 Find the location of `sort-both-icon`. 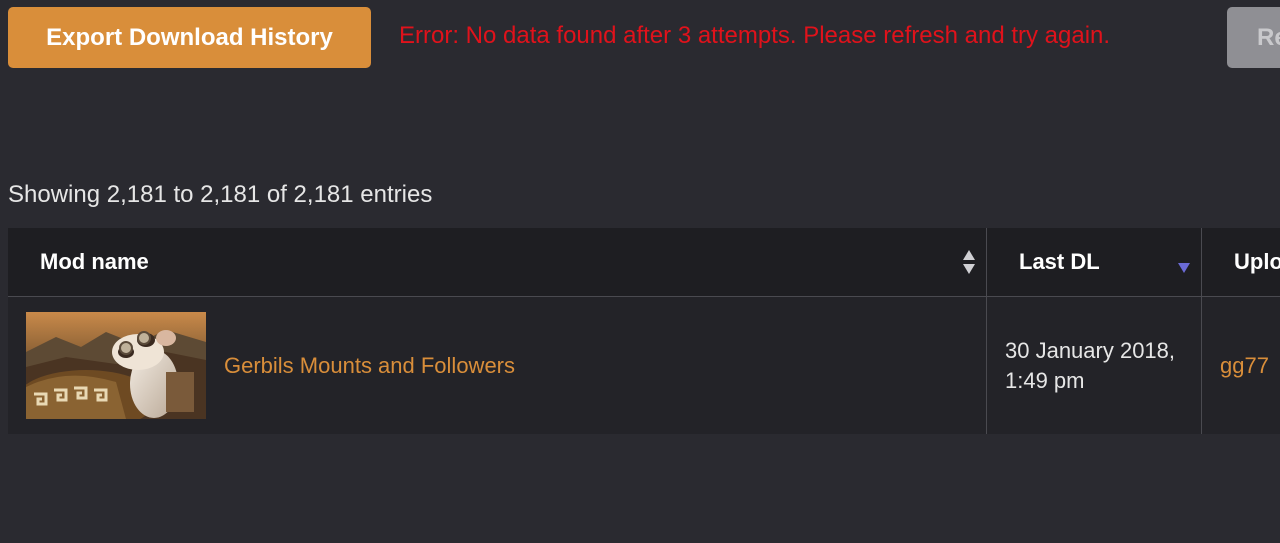

sort-both-icon is located at coordinates (969, 262).